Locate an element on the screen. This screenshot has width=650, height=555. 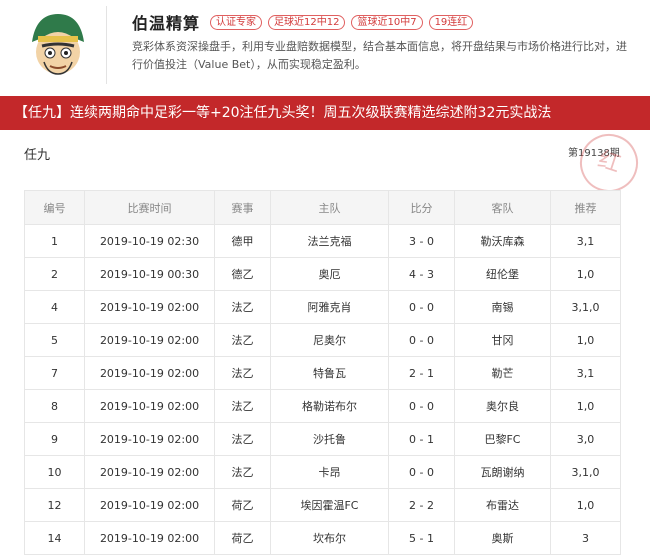
cell-home-team: 埃因霍温FC is located at coordinates (329, 505).